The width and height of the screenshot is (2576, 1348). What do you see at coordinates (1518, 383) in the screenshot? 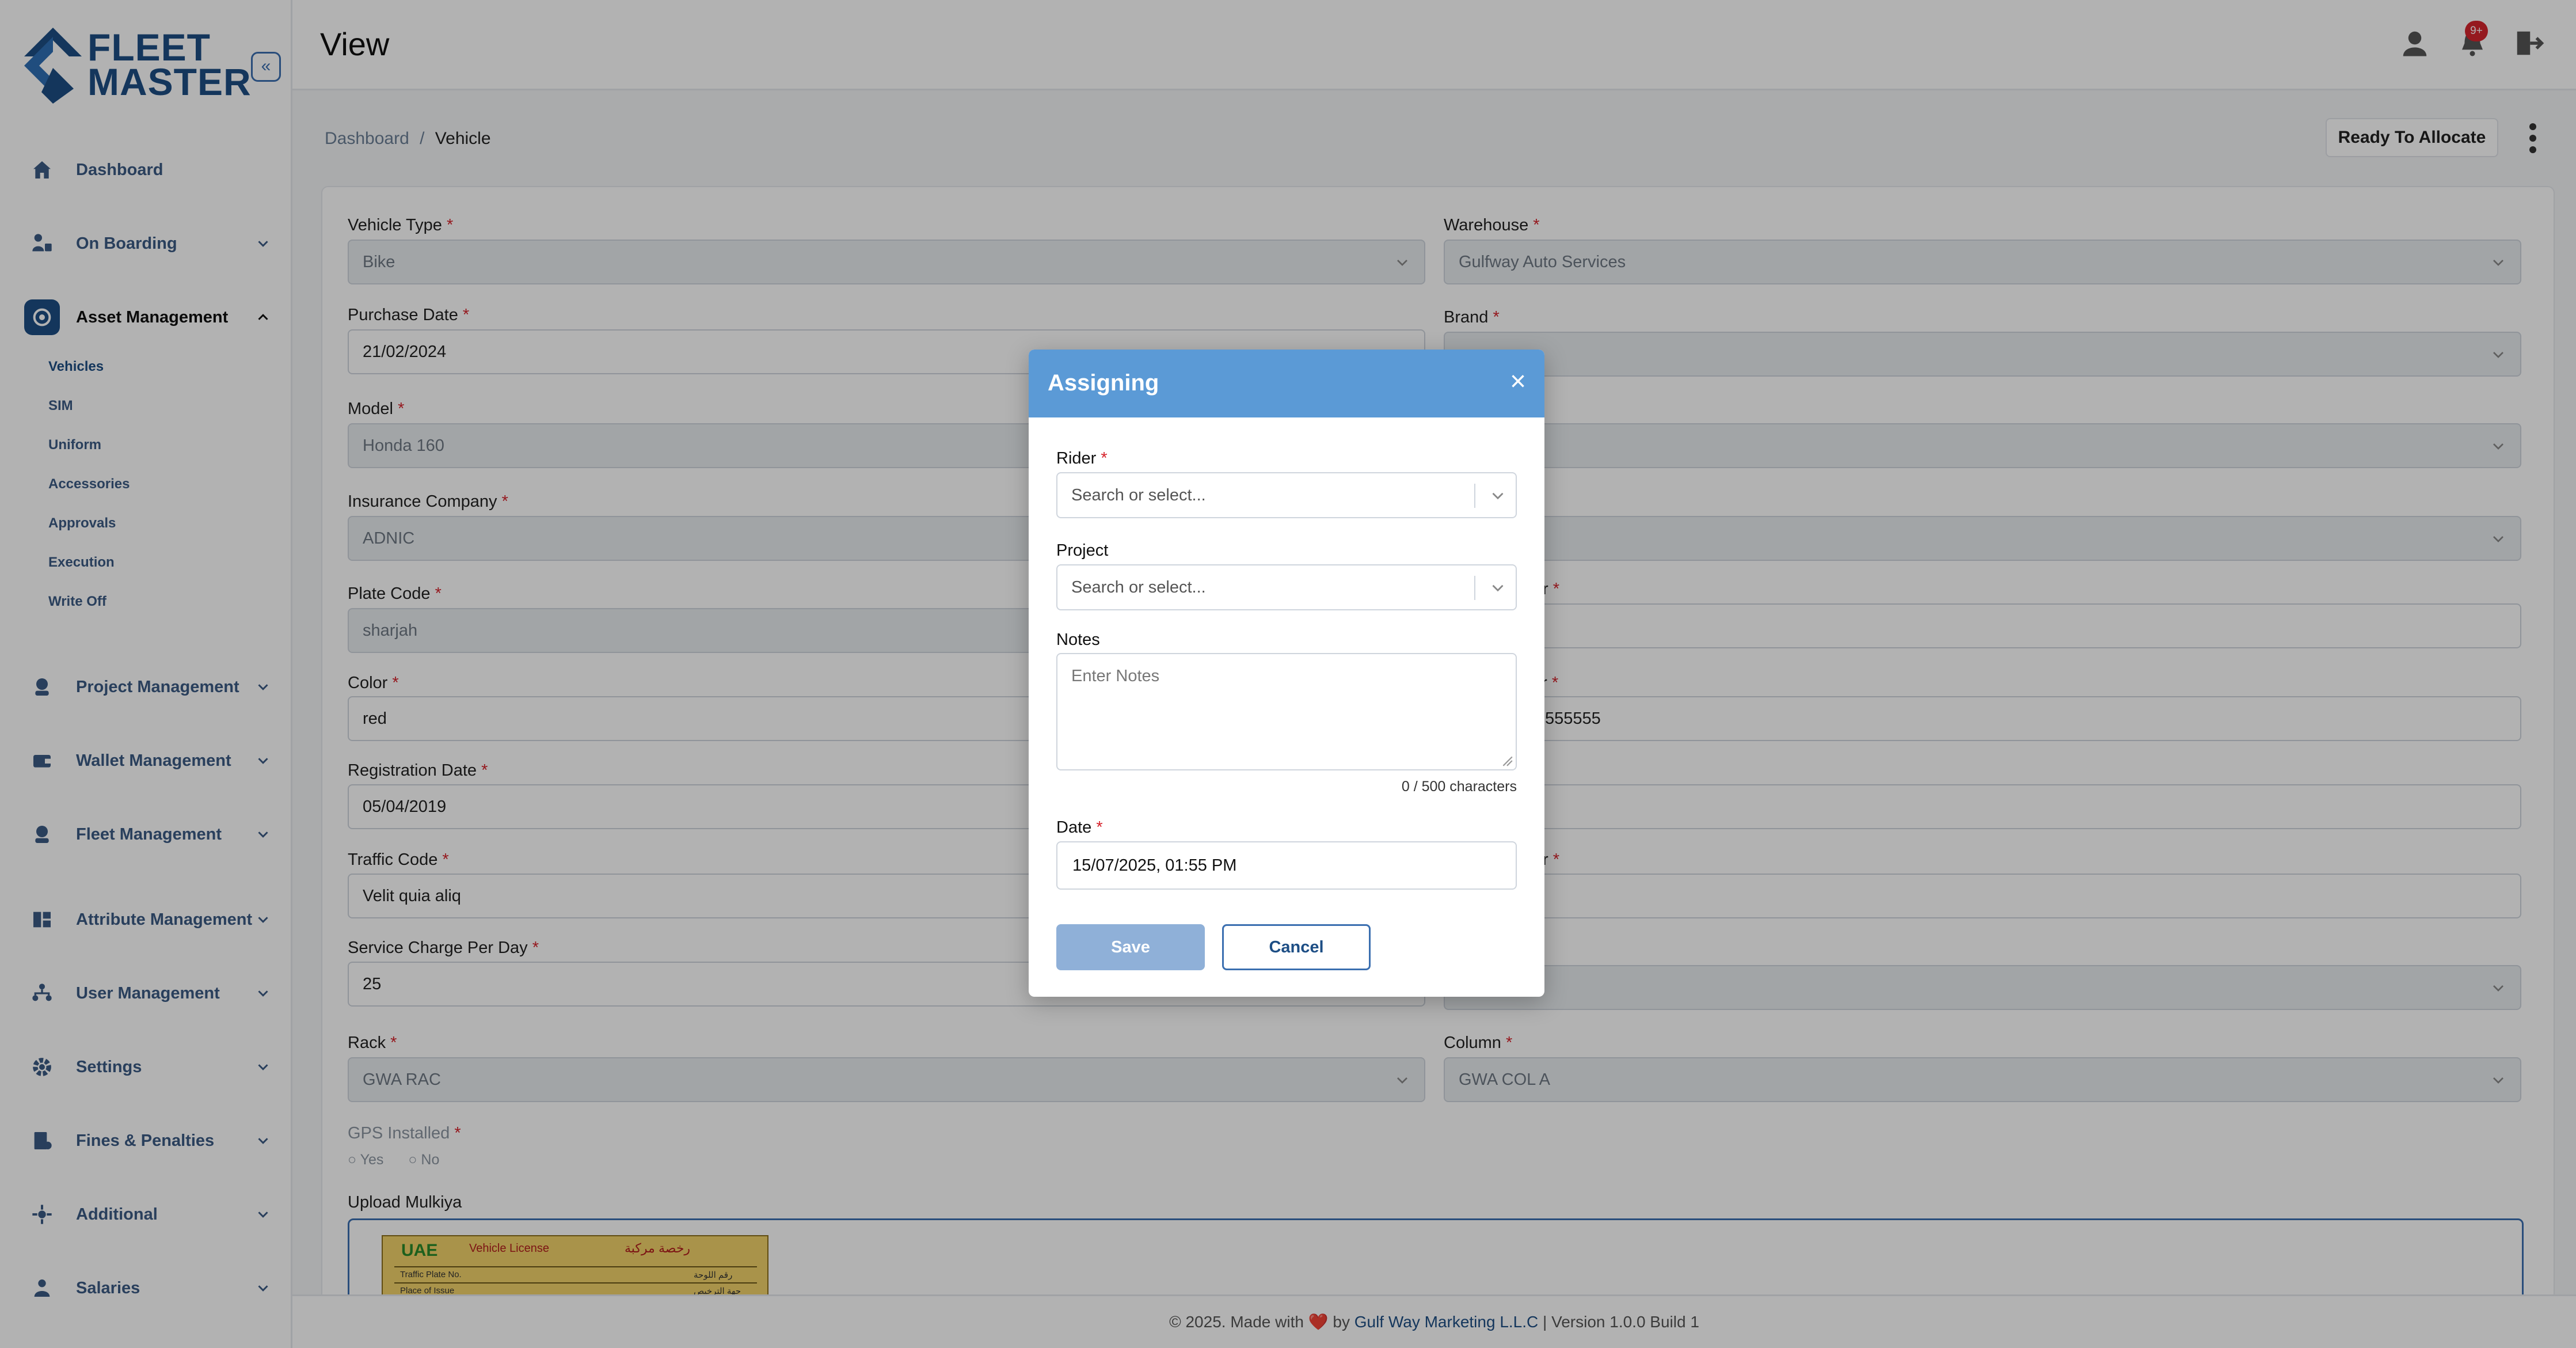
I see `close-icon: ×` at bounding box center [1518, 383].